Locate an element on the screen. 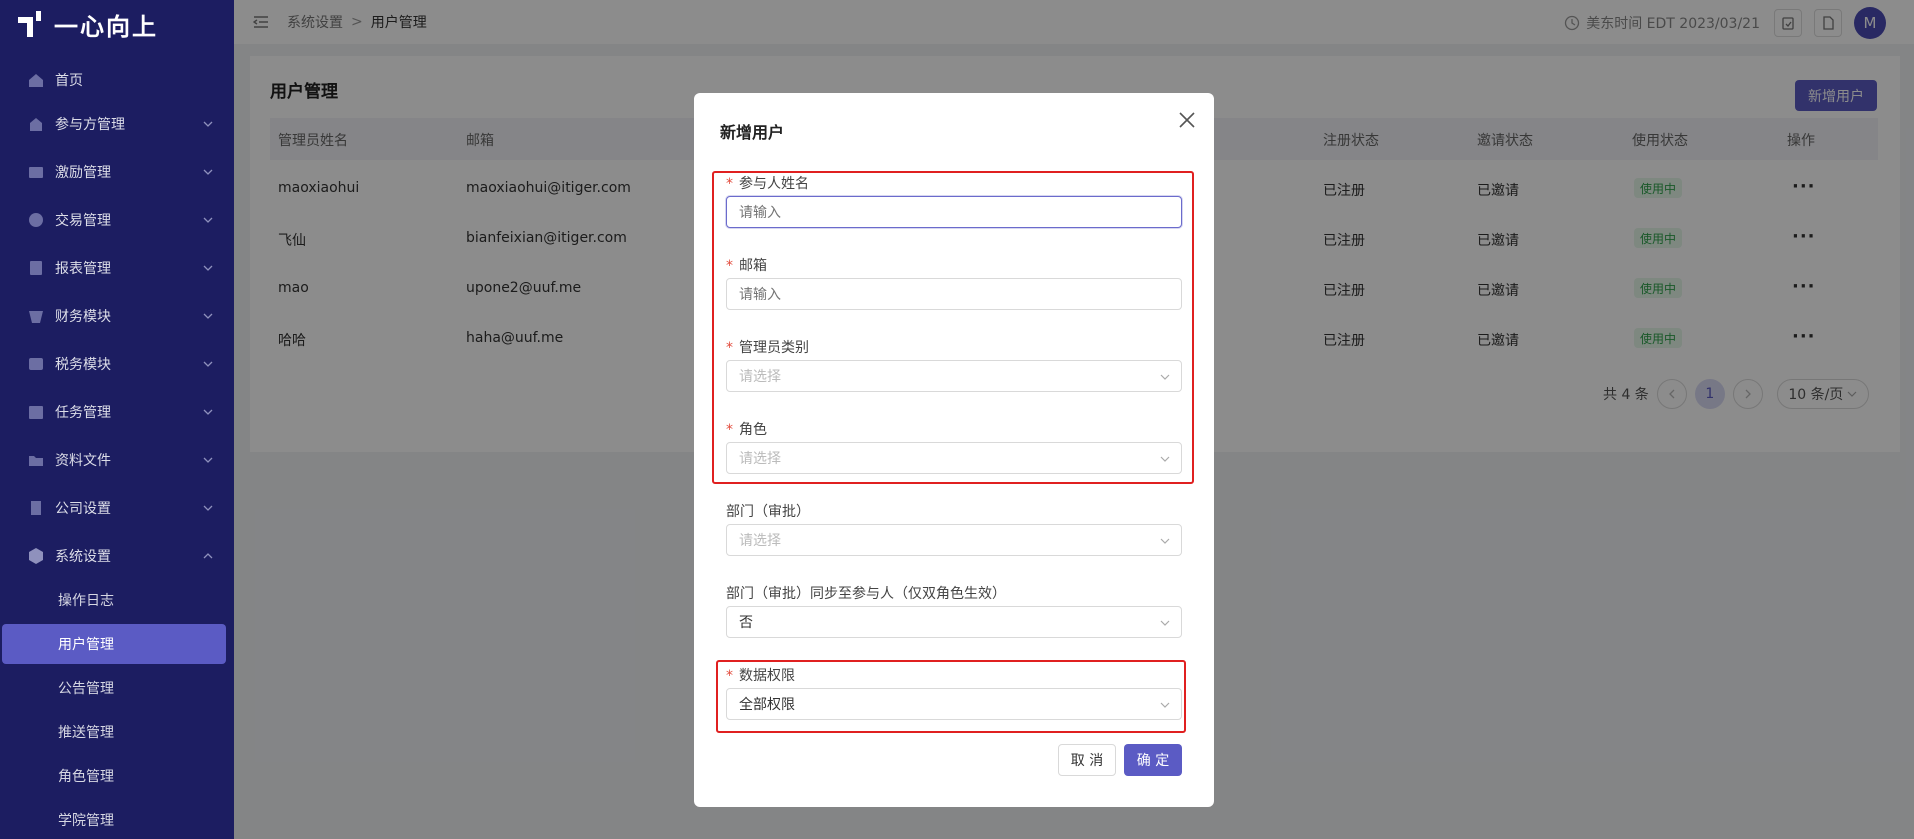  sidebar-item-label: 公司设置 is located at coordinates (83, 509).